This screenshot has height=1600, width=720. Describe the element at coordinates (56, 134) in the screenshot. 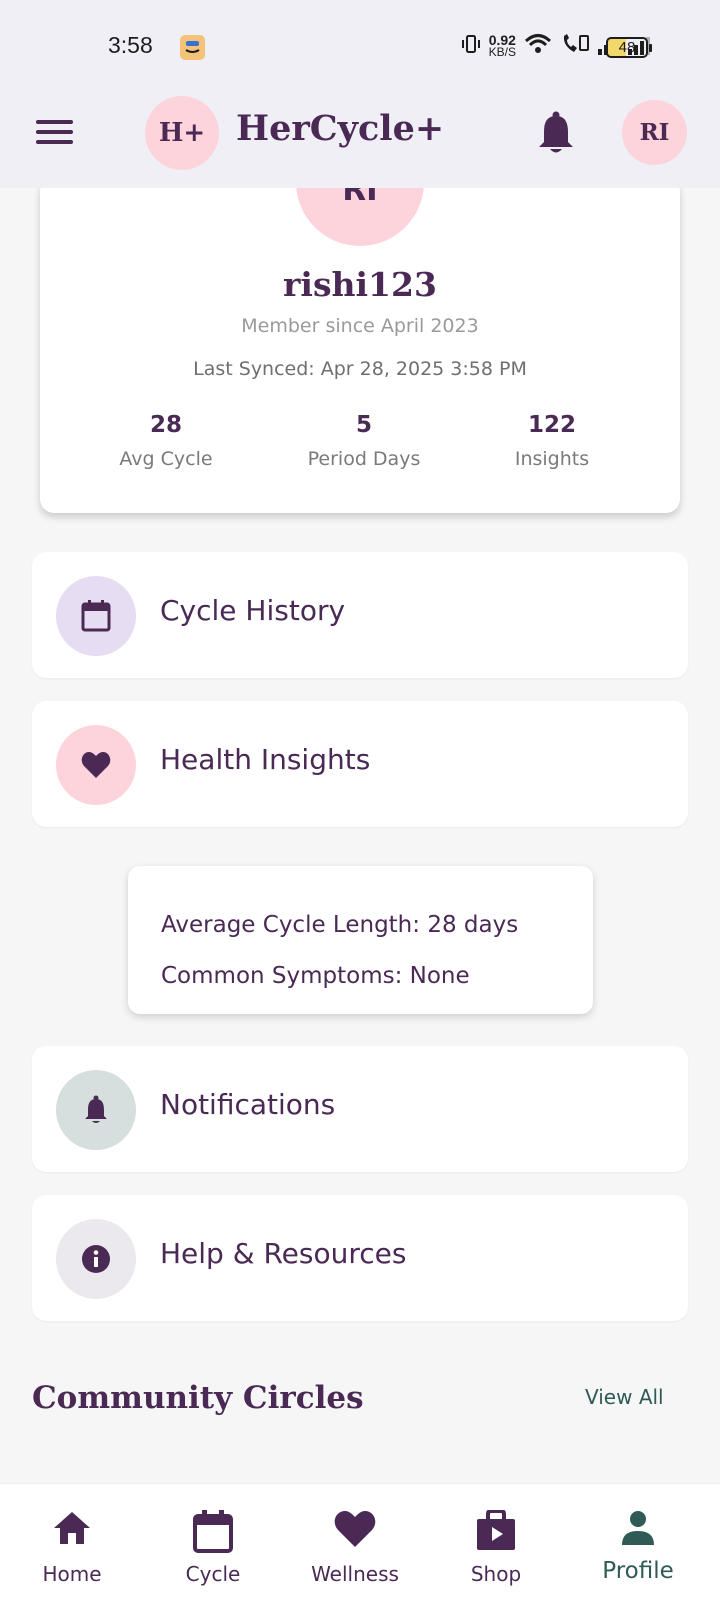

I see `menu-button` at that location.